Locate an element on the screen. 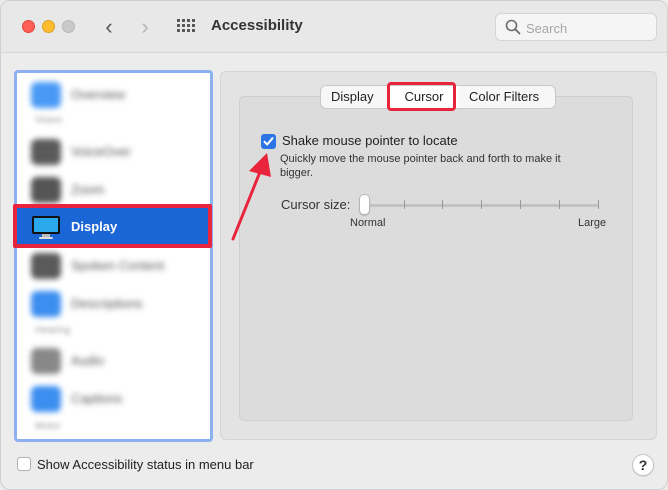 Image resolution: width=668 pixels, height=490 pixels. status-menu-label: Show Accessibility status in menu bar is located at coordinates (145, 464).